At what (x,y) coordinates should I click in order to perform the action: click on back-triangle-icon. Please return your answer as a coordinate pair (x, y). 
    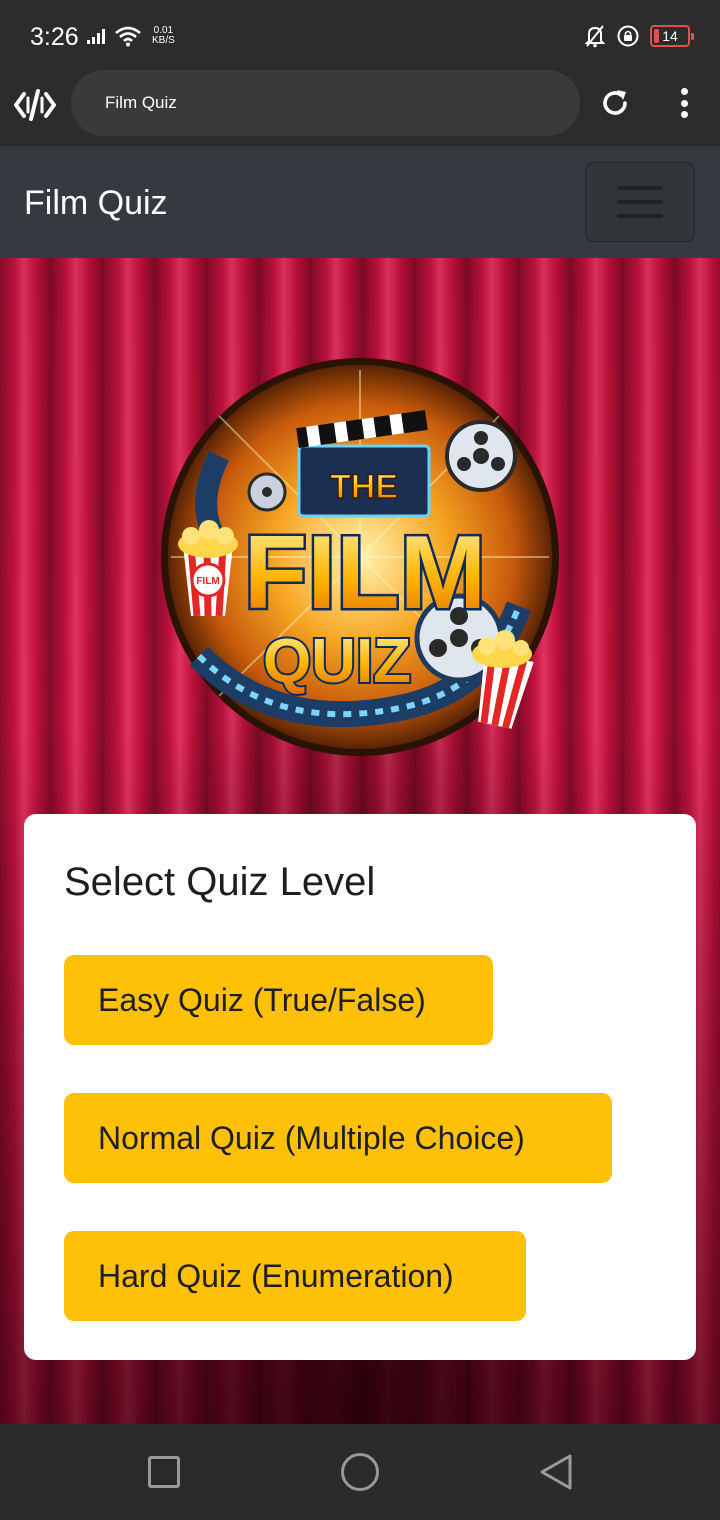
    Looking at the image, I should click on (556, 1472).